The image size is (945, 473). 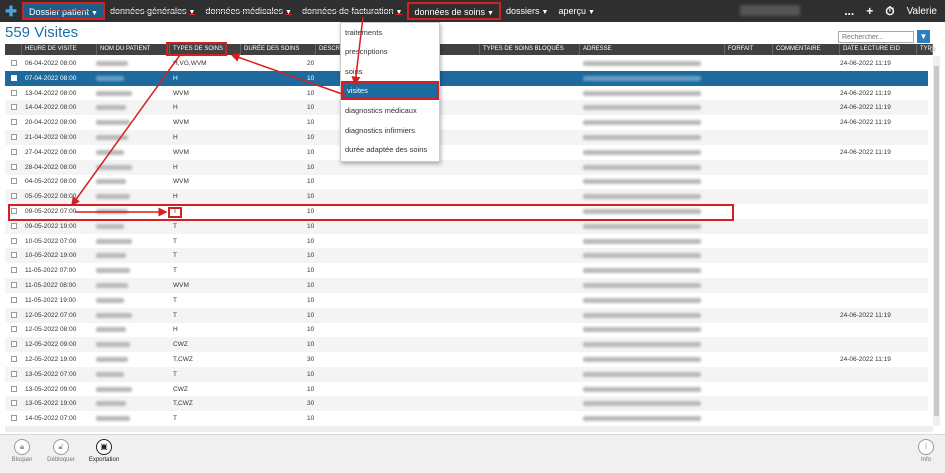 I want to click on cell-date-lecture-eid: 24-06-2022 11:19, so click(x=865, y=63).